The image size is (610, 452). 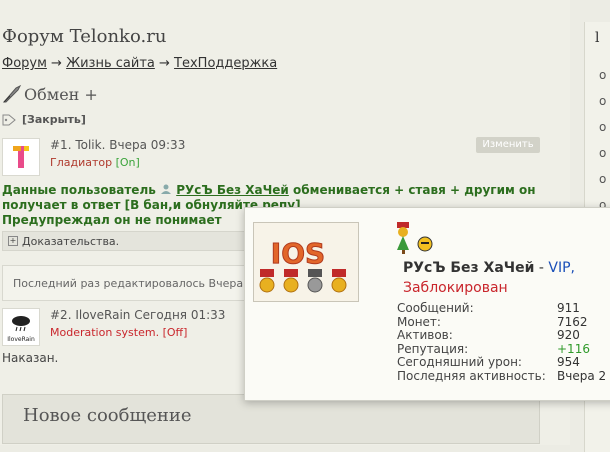 What do you see at coordinates (54, 119) in the screenshot?
I see `close-topic-link: [Закрыть]` at bounding box center [54, 119].